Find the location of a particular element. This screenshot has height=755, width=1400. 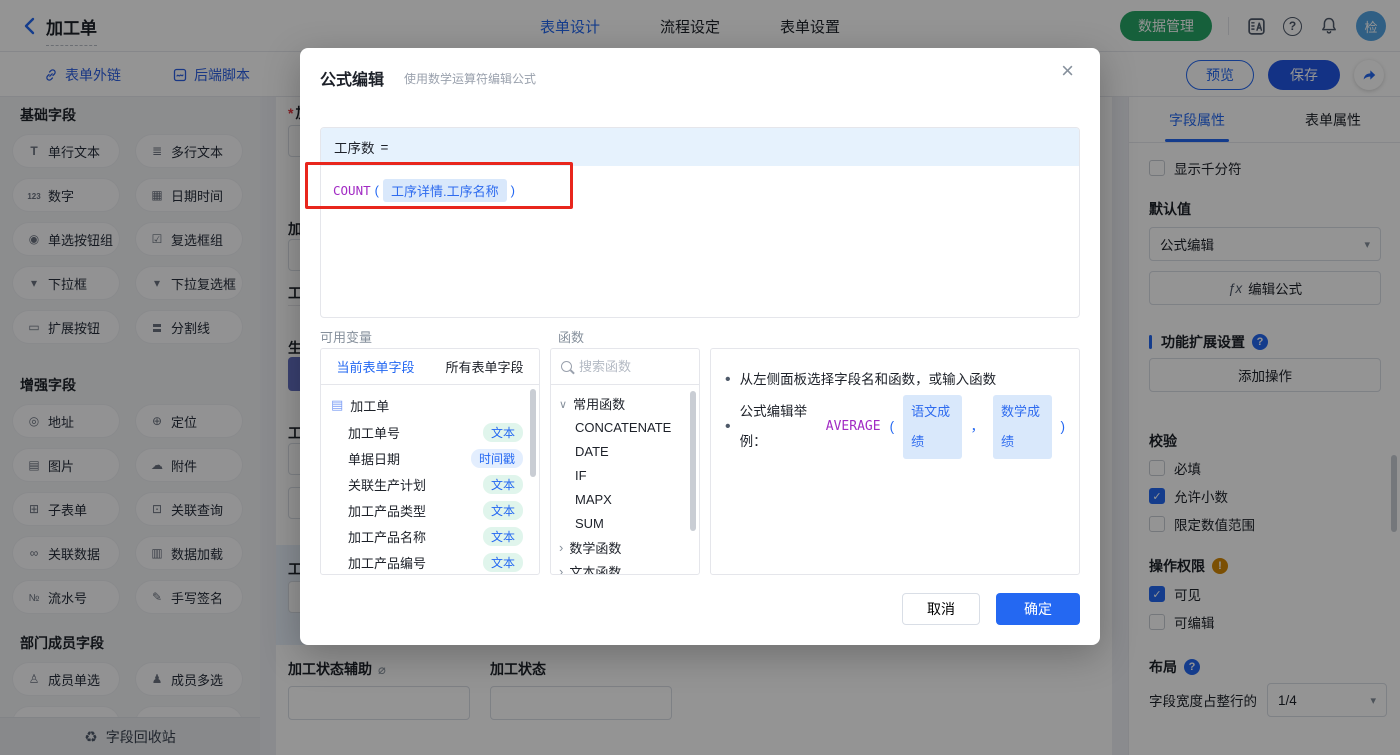

type-badge: 时间戳 is located at coordinates (496, 458).